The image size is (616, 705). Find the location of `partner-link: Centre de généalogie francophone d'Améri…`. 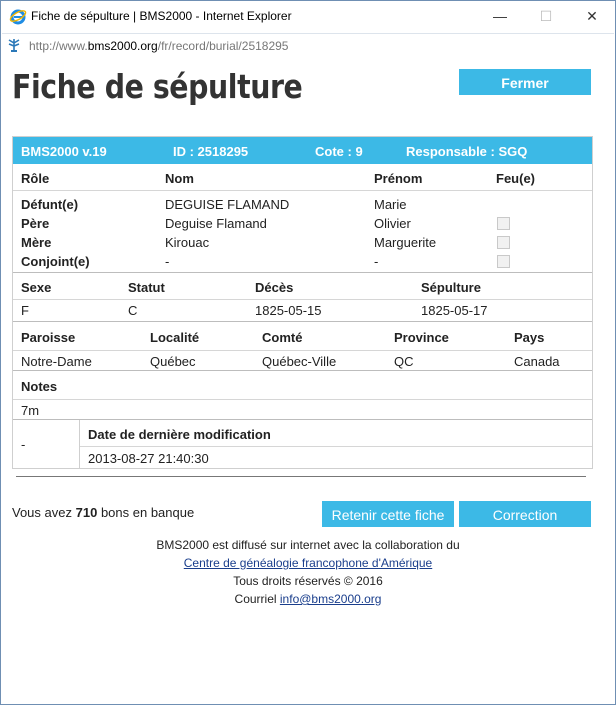

partner-link: Centre de généalogie francophone d'Améri… is located at coordinates (308, 563).